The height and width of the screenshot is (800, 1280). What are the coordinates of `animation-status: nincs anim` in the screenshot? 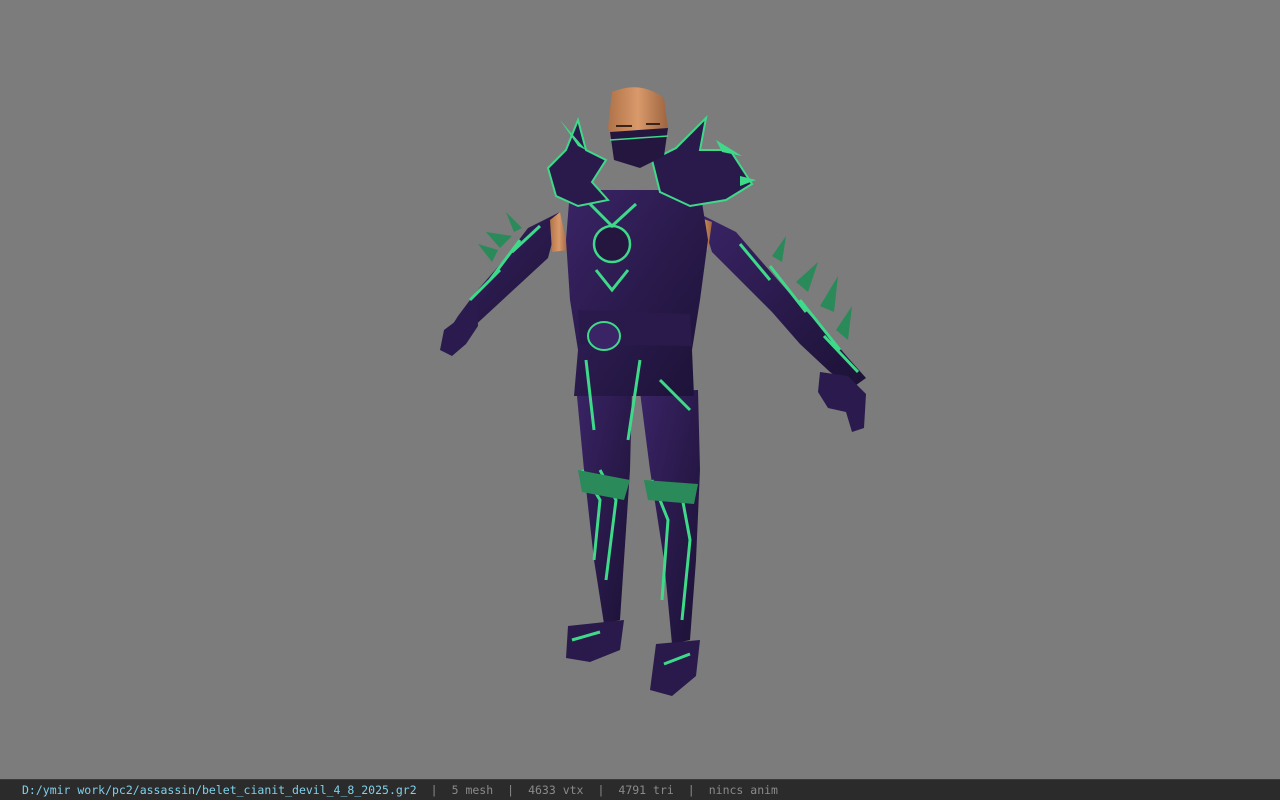 It's located at (743, 790).